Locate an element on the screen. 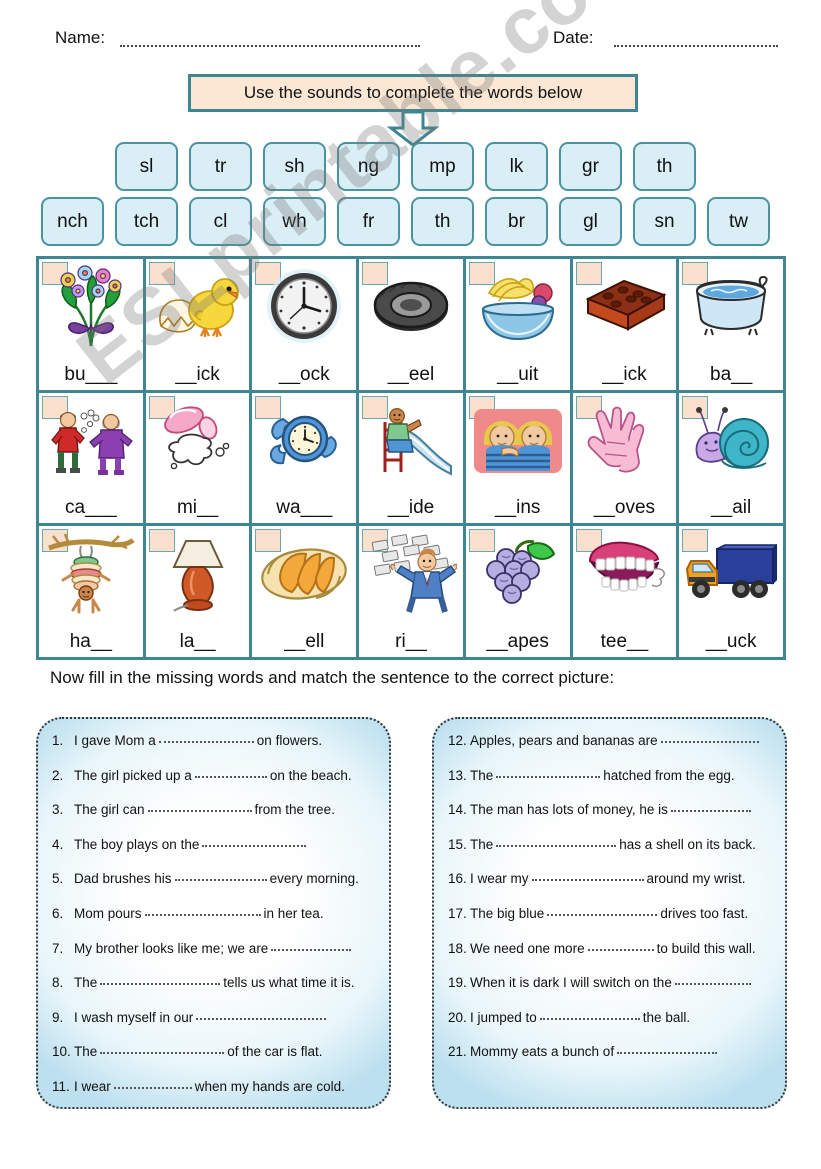  picture-word-label: __apes is located at coordinates (517, 641).